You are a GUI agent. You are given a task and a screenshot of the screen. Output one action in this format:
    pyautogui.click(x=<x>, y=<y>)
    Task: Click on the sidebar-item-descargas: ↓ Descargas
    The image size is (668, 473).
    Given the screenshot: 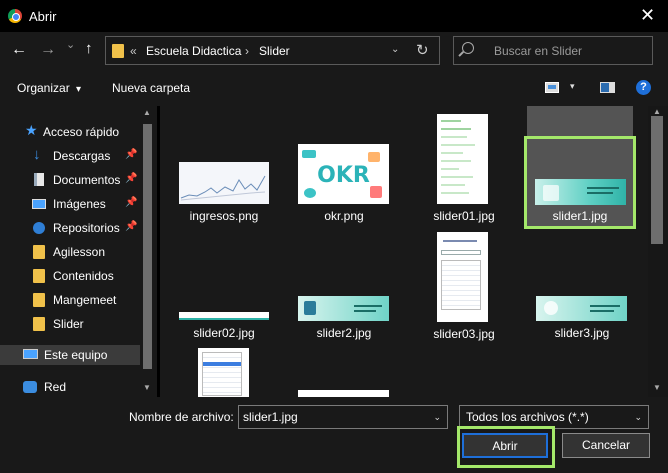 What is the action you would take?
    pyautogui.click(x=71, y=156)
    